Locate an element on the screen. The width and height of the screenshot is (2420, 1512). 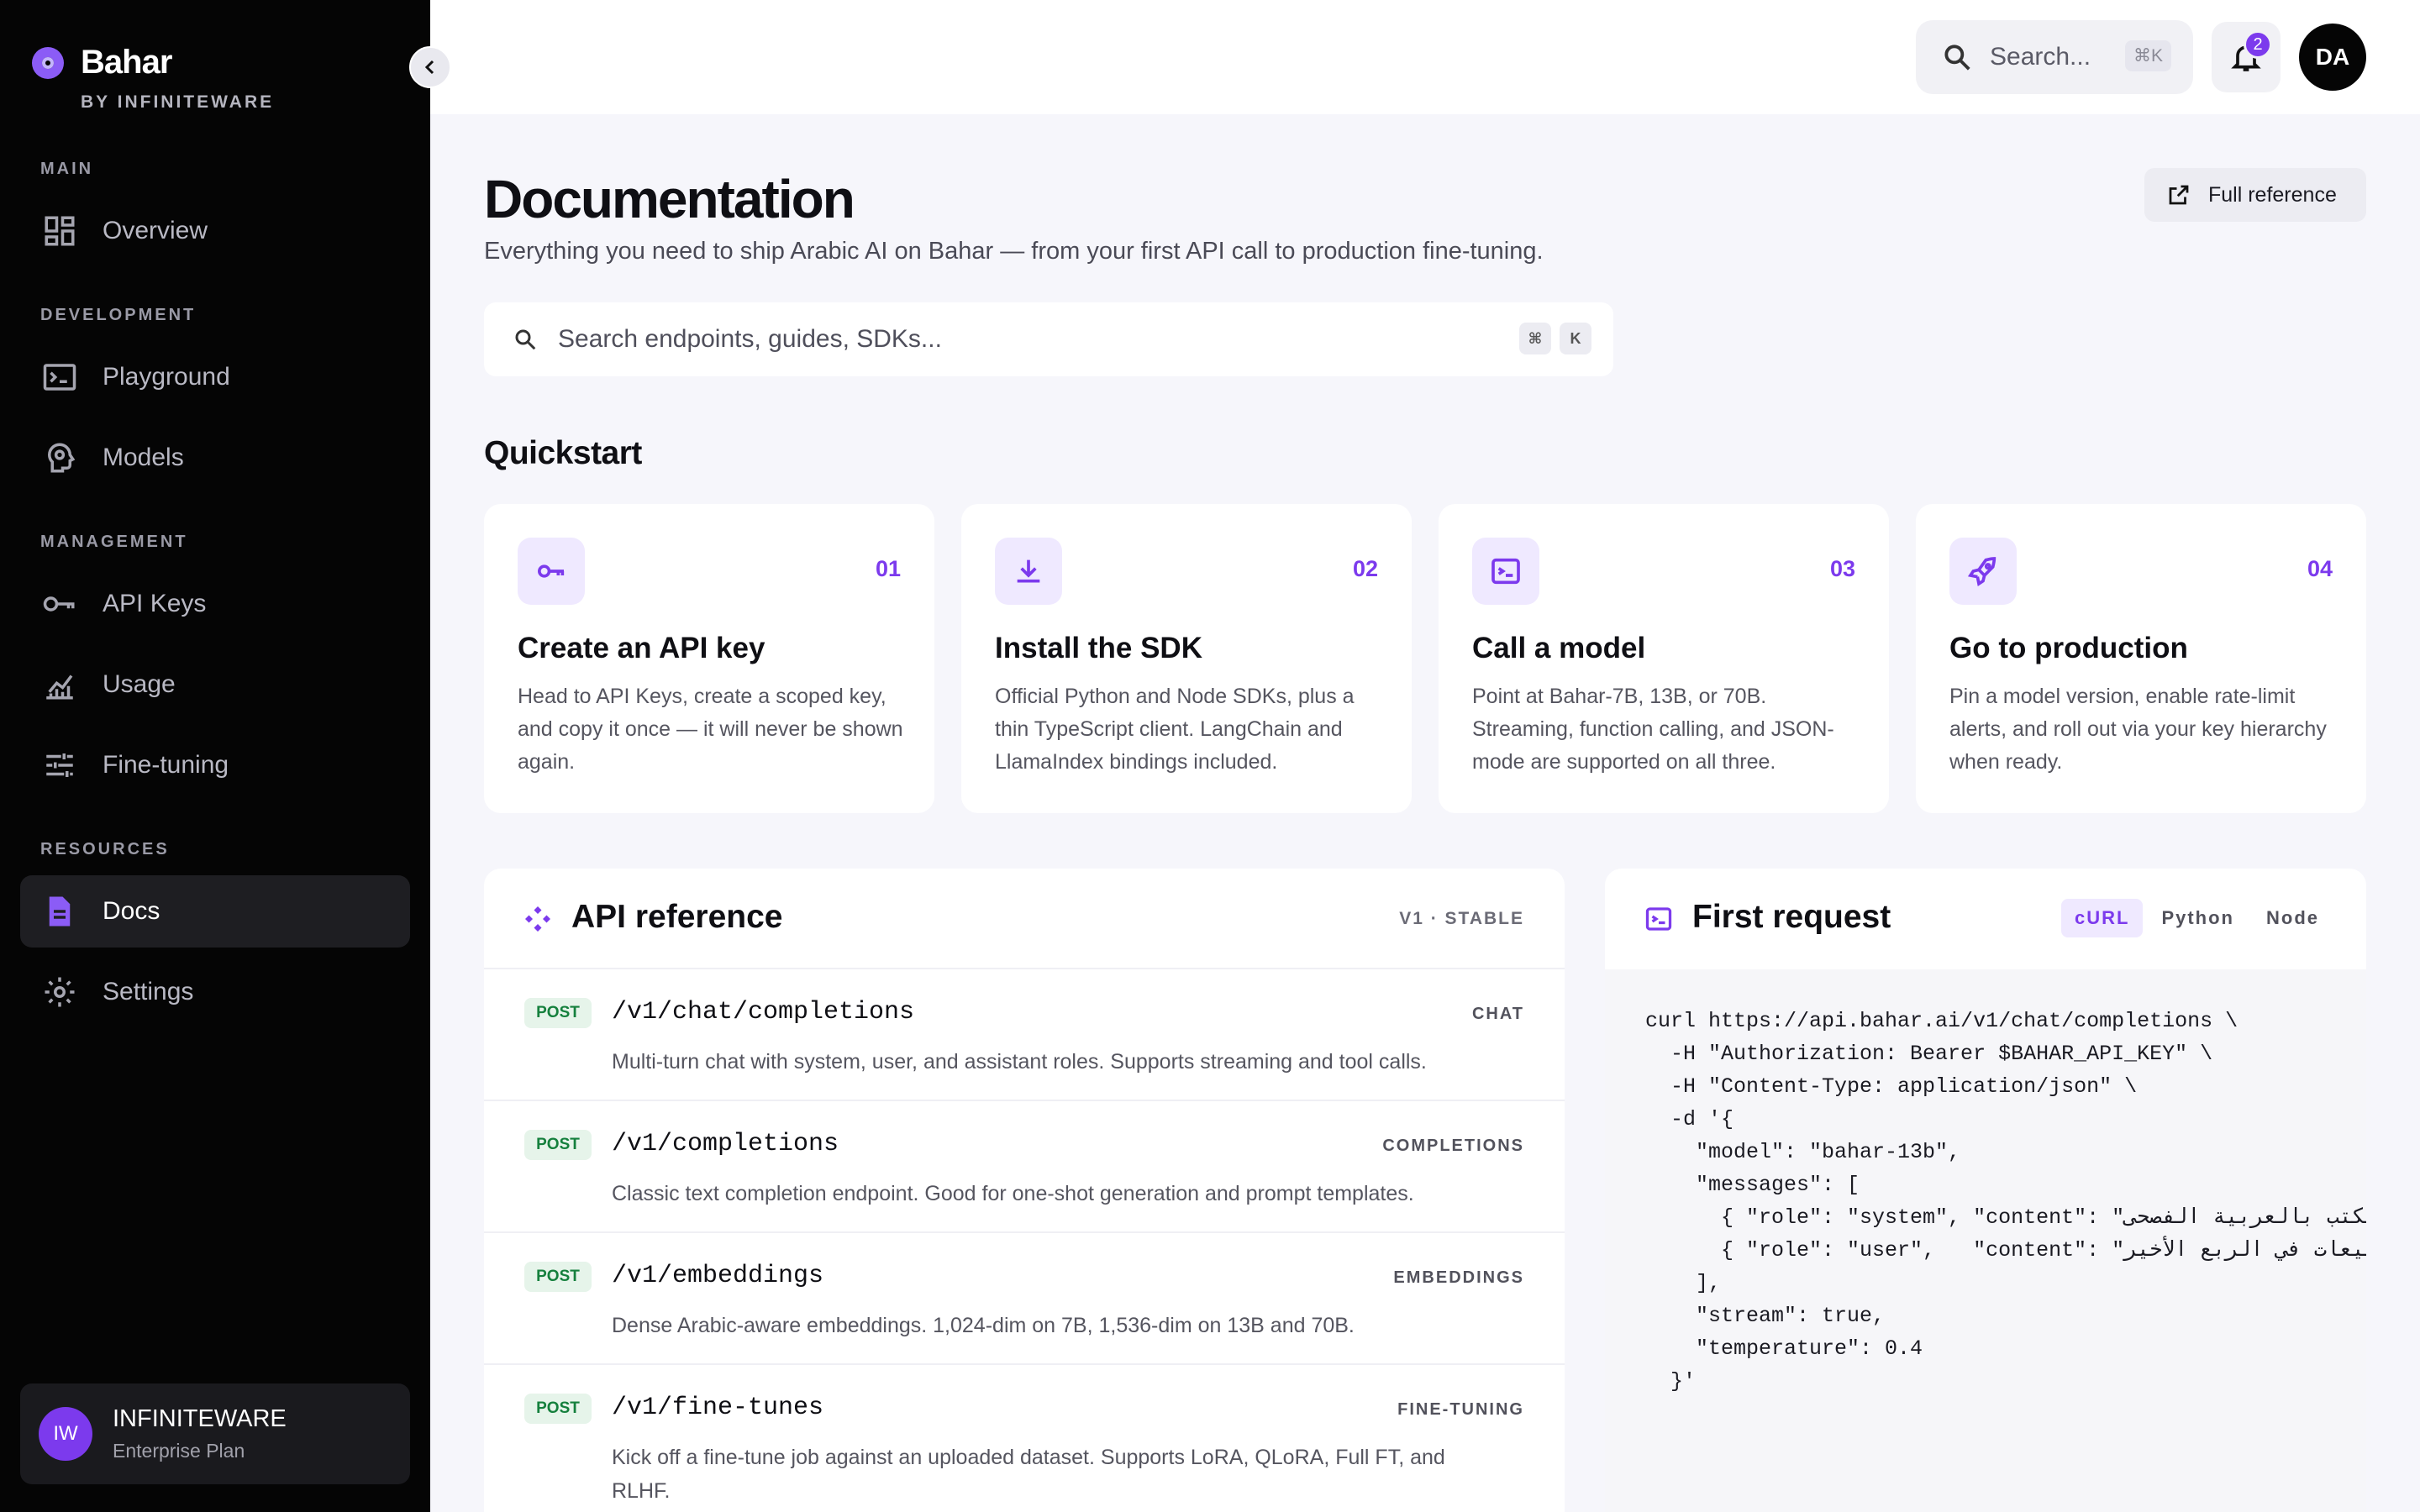
collapse-sidebar-button is located at coordinates (430, 67).